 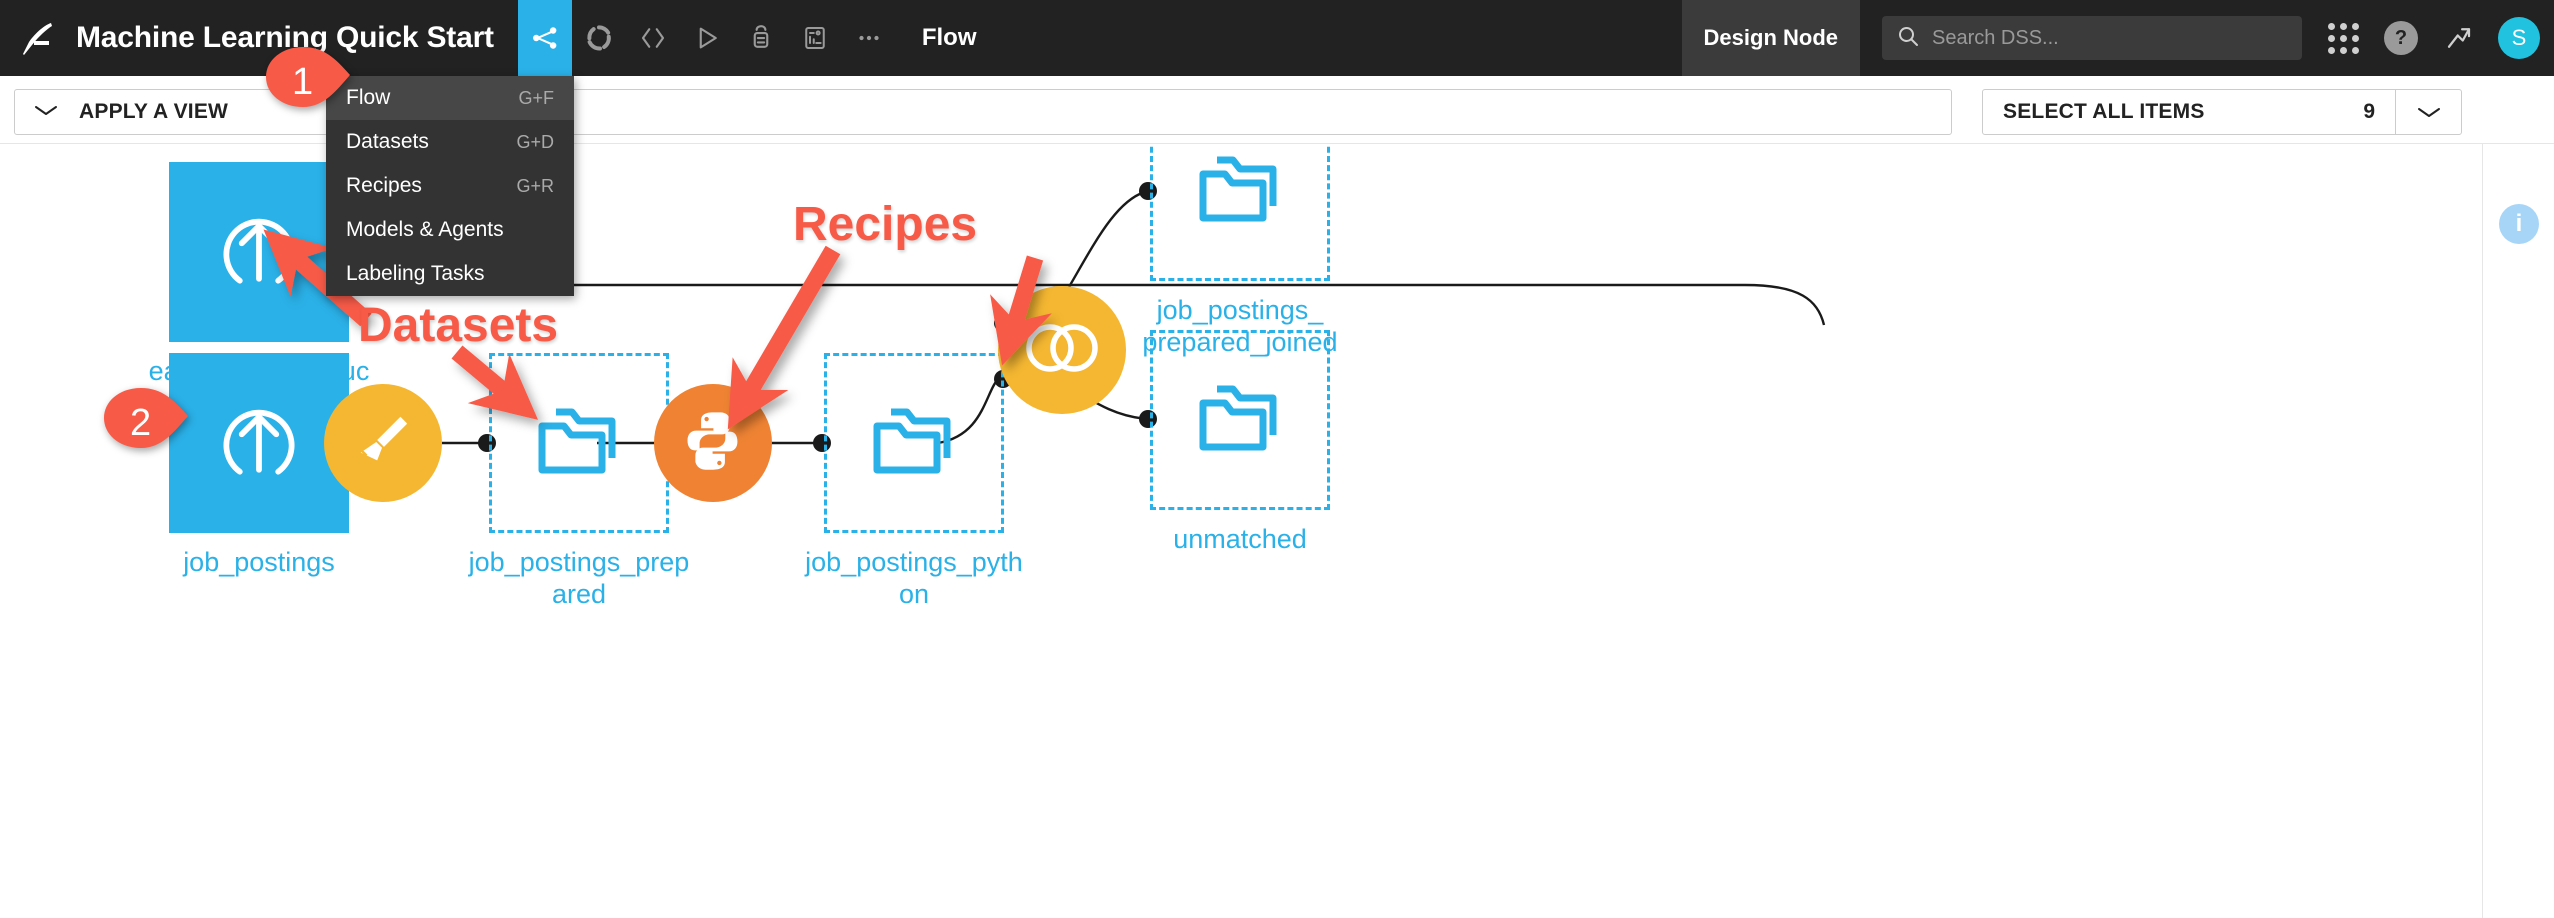 What do you see at coordinates (2401, 38) in the screenshot?
I see `help-icon: ?` at bounding box center [2401, 38].